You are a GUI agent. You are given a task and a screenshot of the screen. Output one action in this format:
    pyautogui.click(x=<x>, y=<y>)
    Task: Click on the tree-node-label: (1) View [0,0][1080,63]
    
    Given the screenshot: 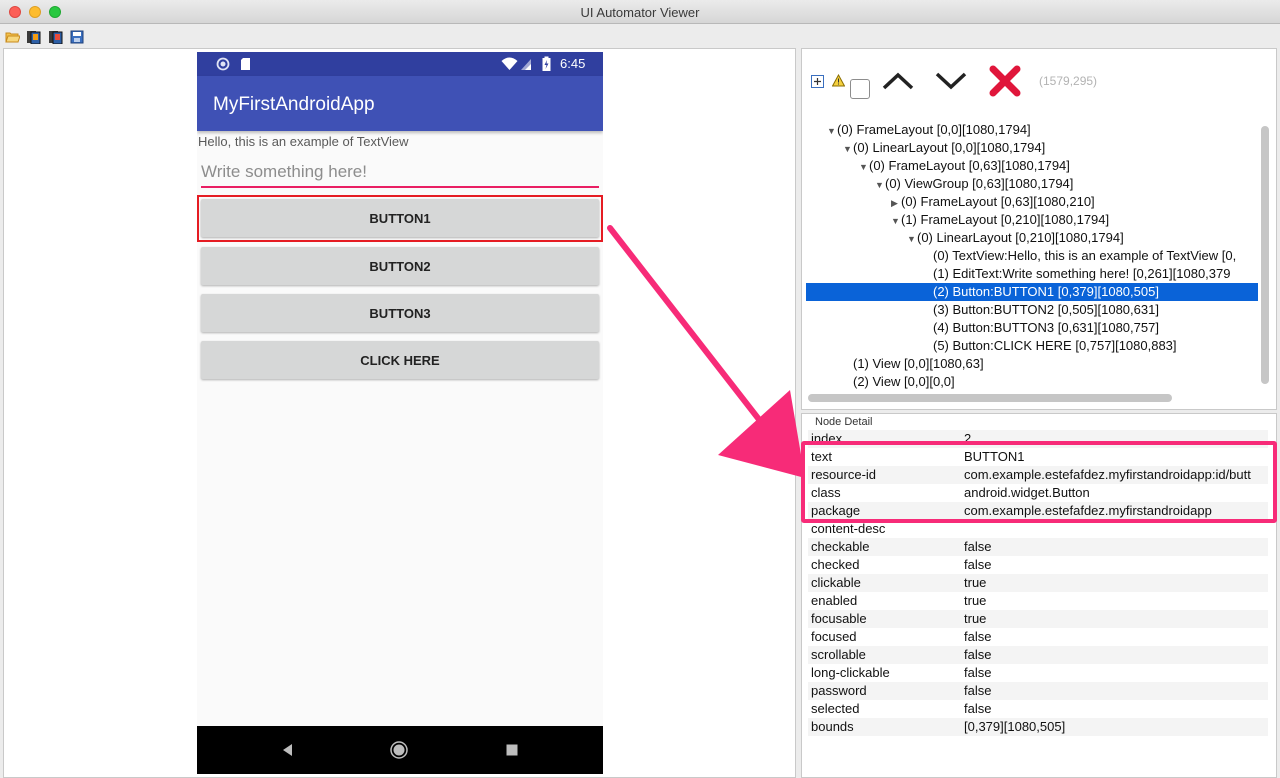 What is the action you would take?
    pyautogui.click(x=918, y=363)
    